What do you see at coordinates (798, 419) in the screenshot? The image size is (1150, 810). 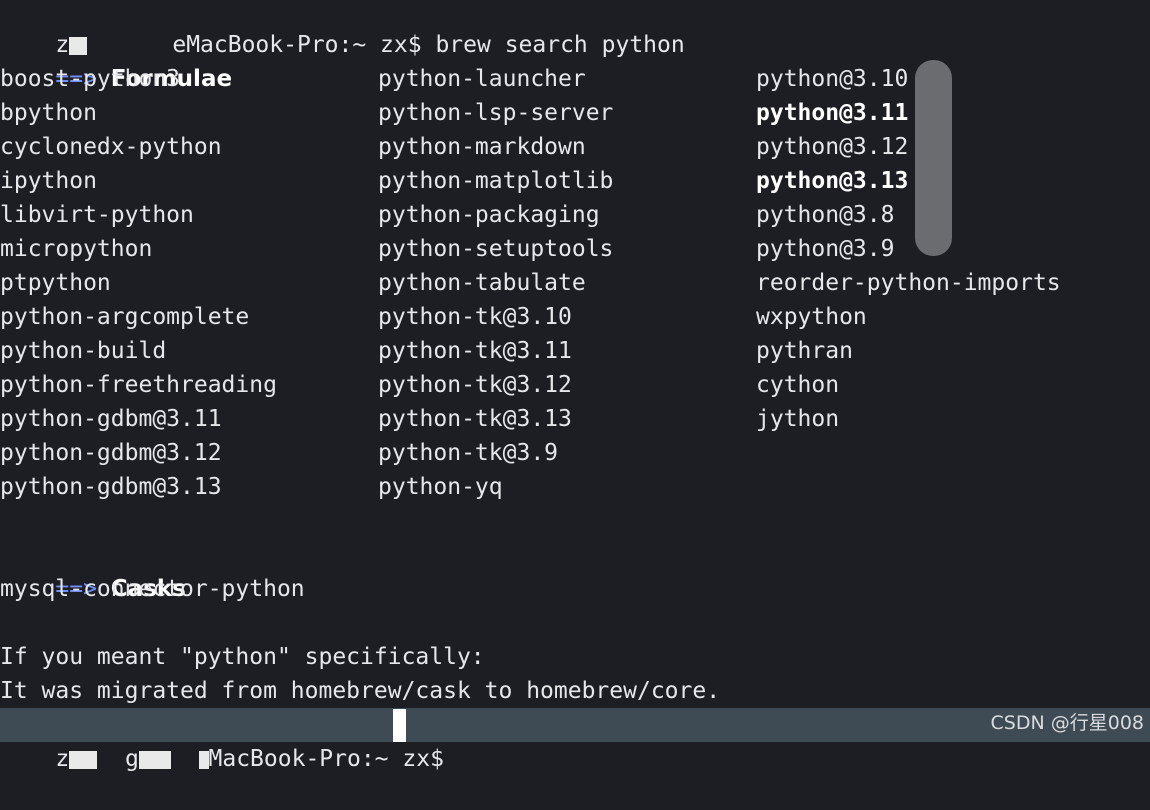 I see `formula-item: jython` at bounding box center [798, 419].